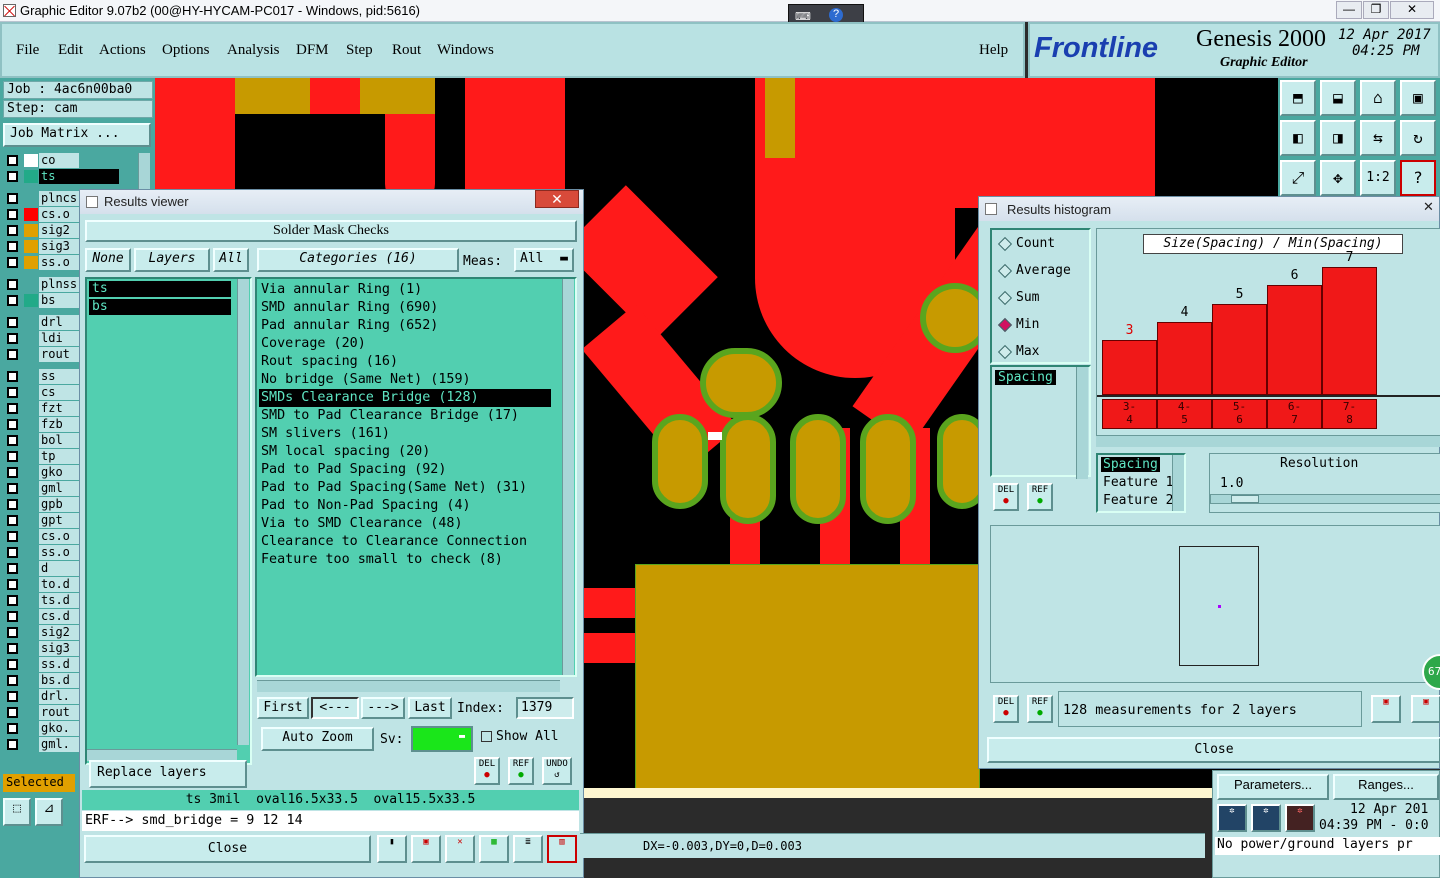 Image resolution: width=1440 pixels, height=878 pixels. What do you see at coordinates (243, 512) in the screenshot?
I see `layer-list-vscroll` at bounding box center [243, 512].